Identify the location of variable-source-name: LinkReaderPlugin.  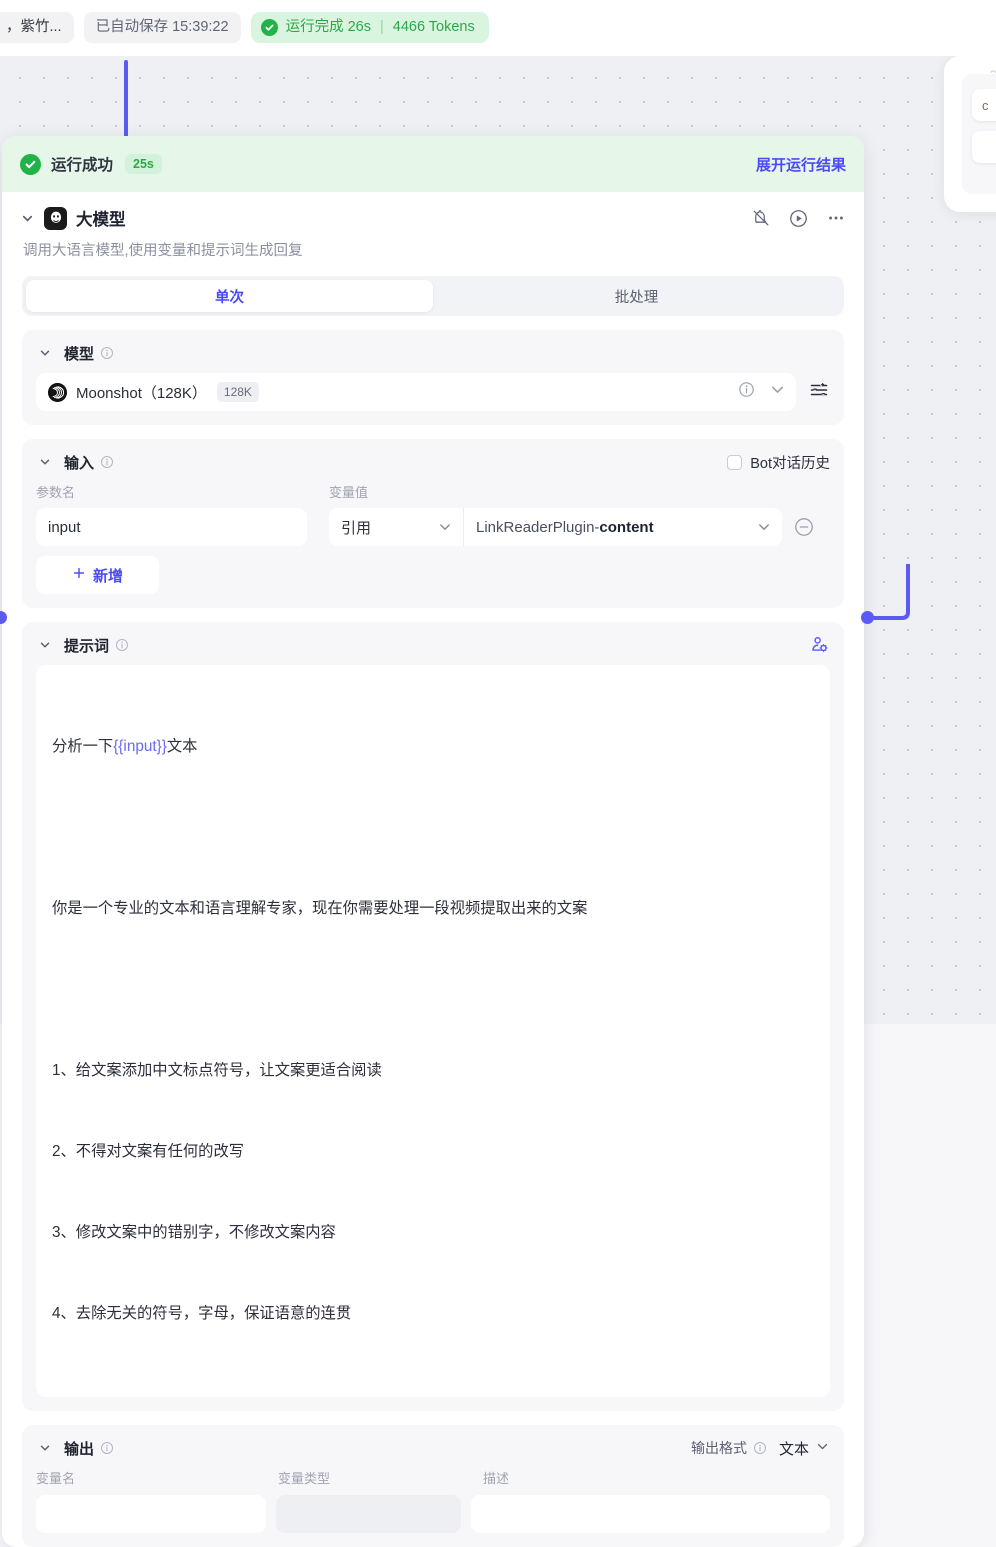
(535, 527).